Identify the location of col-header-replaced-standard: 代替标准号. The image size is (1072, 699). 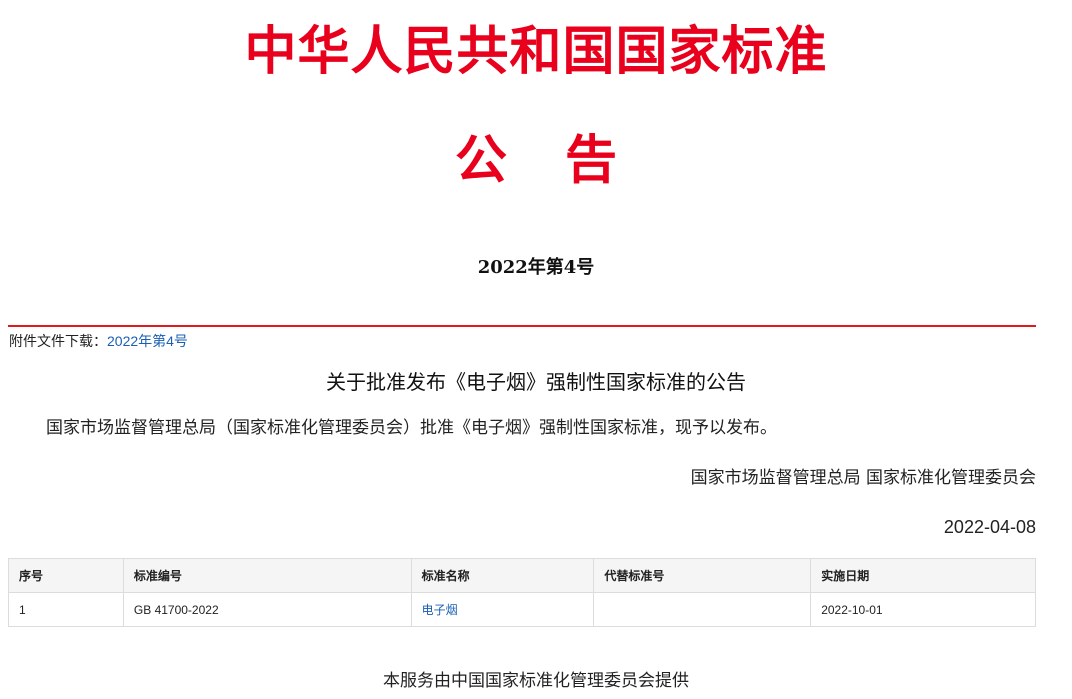
(702, 575).